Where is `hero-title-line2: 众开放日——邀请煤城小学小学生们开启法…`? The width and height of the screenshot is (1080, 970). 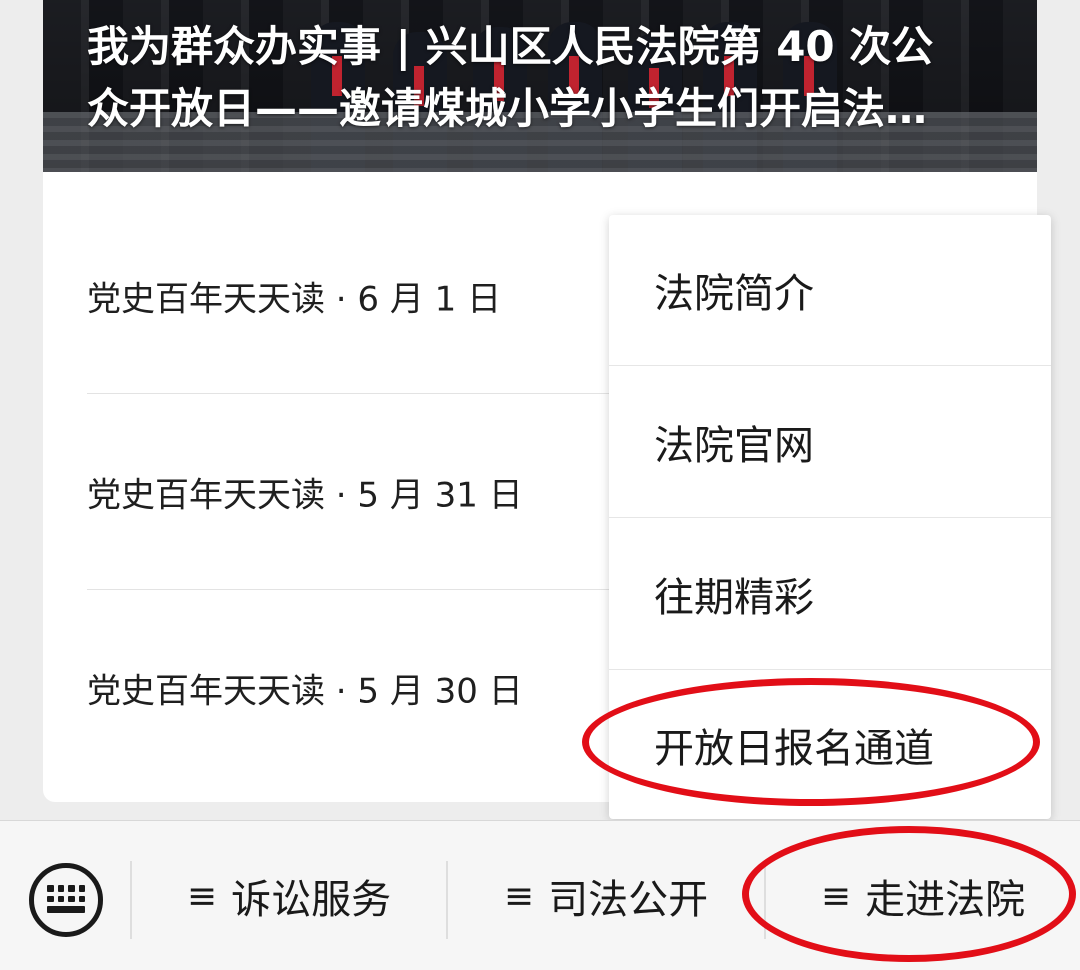 hero-title-line2: 众开放日——邀请煤城小学小学生们开启法… is located at coordinates (507, 108).